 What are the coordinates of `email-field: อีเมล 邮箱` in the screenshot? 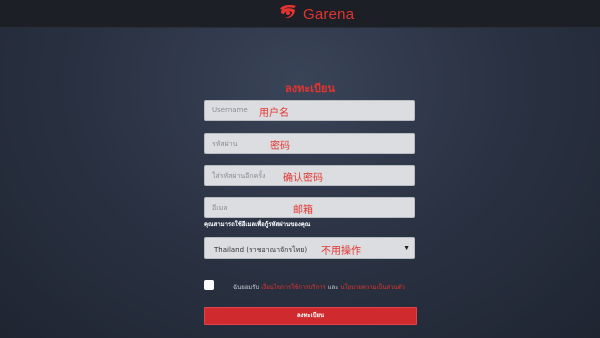 It's located at (309, 207).